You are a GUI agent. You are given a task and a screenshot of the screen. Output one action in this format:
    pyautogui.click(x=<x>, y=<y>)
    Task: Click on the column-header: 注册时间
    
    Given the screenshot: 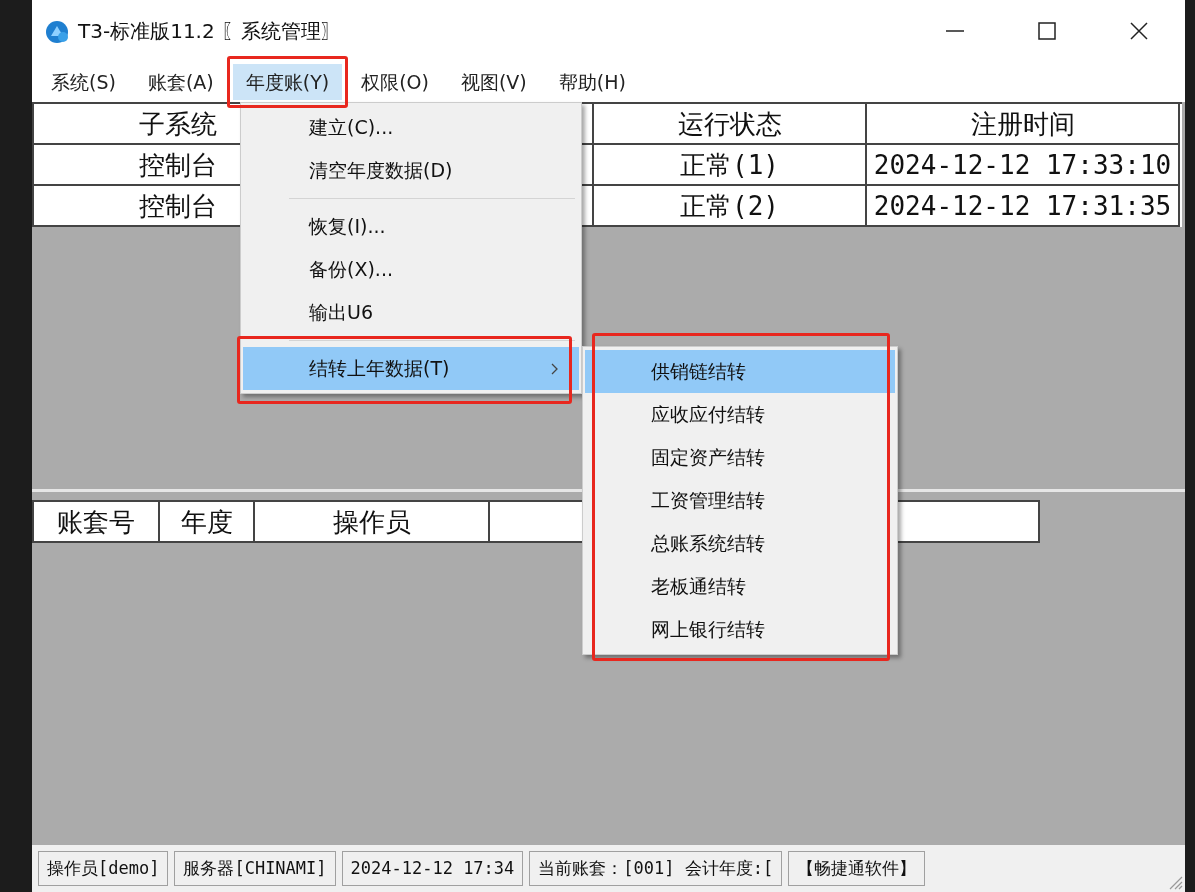 What is the action you would take?
    pyautogui.click(x=1023, y=124)
    